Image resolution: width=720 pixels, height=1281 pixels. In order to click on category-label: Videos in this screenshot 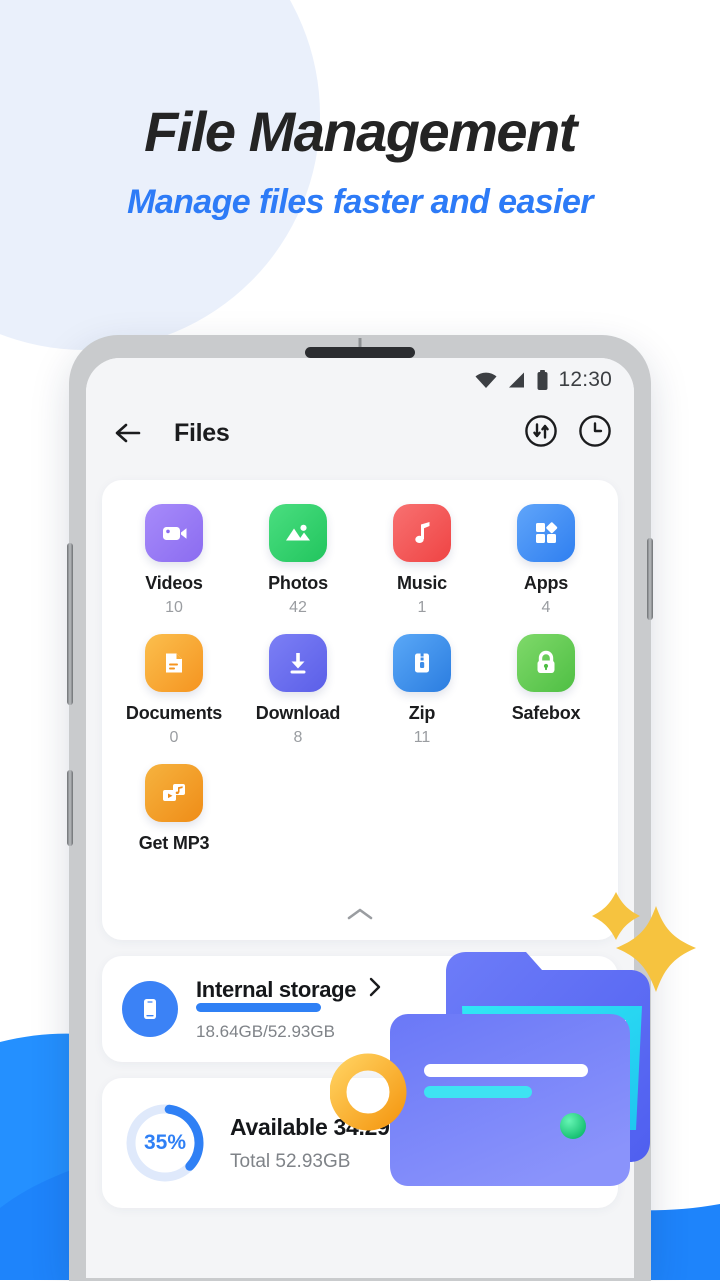, I will do `click(174, 583)`.